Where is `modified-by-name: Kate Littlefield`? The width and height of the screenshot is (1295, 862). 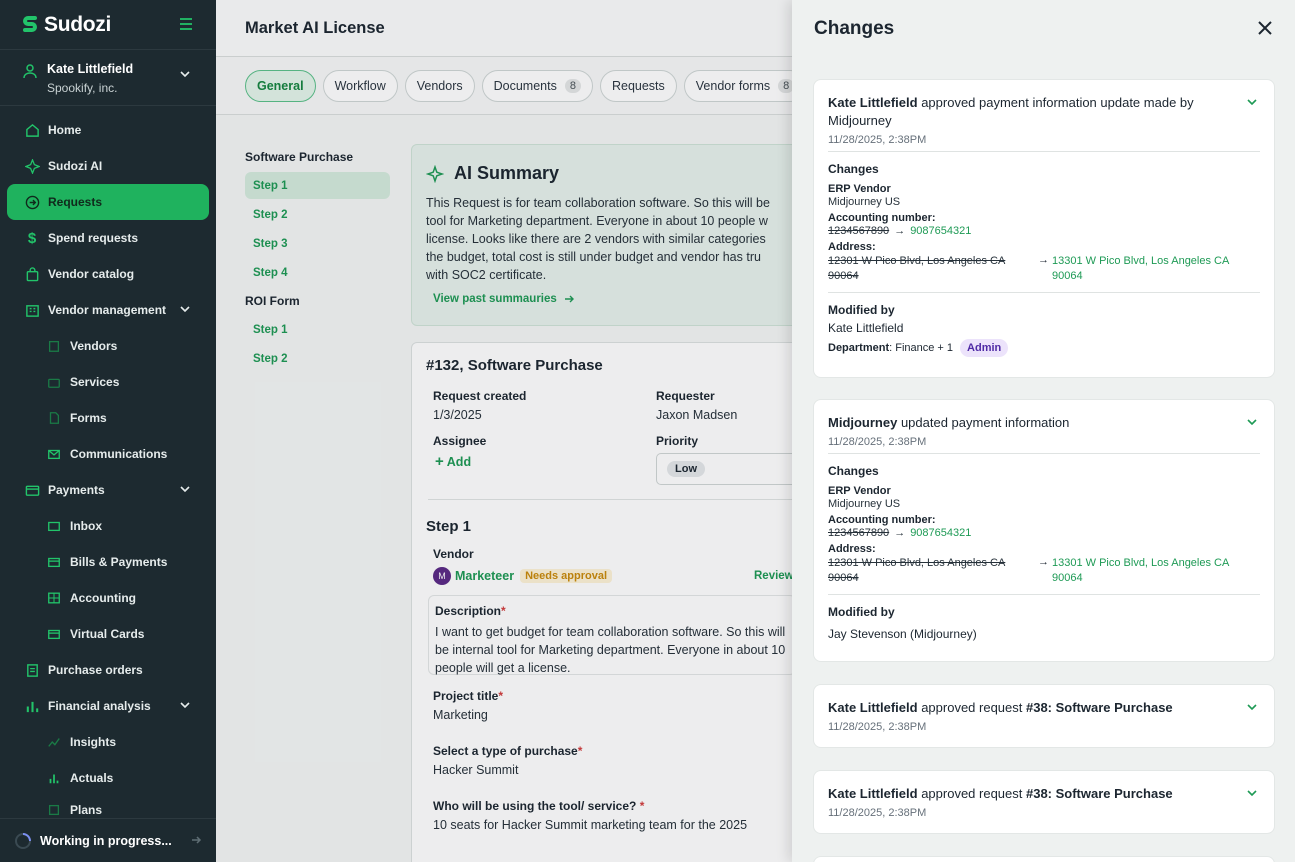
modified-by-name: Kate Littlefield is located at coordinates (866, 328).